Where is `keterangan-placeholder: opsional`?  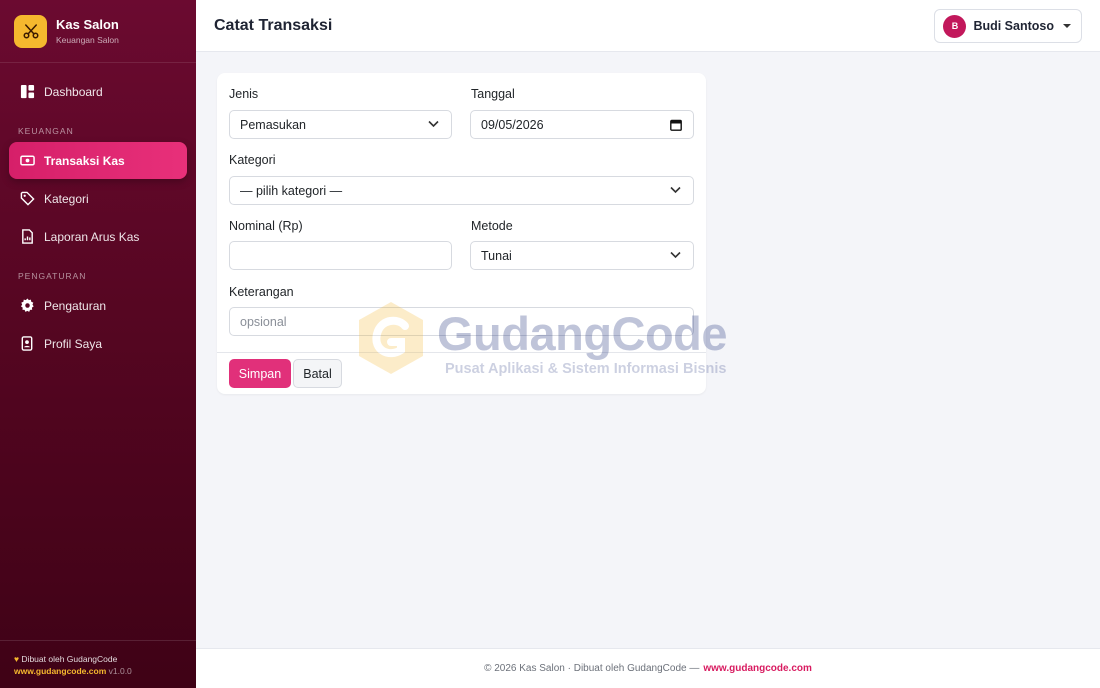
keterangan-placeholder: opsional is located at coordinates (263, 321).